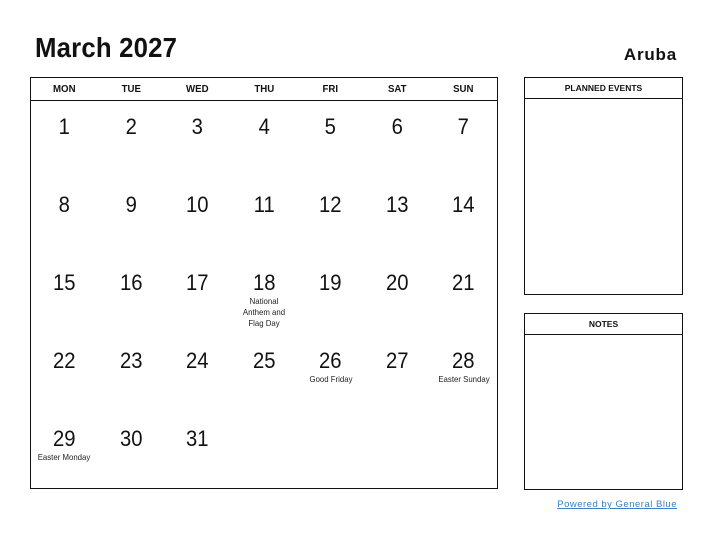 The width and height of the screenshot is (712, 550). I want to click on day-cell: 25, so click(264, 374).